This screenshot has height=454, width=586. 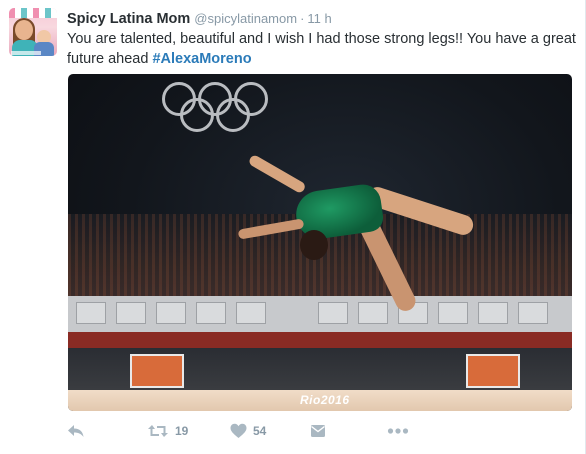 I want to click on retweet-count: 19, so click(x=182, y=431).